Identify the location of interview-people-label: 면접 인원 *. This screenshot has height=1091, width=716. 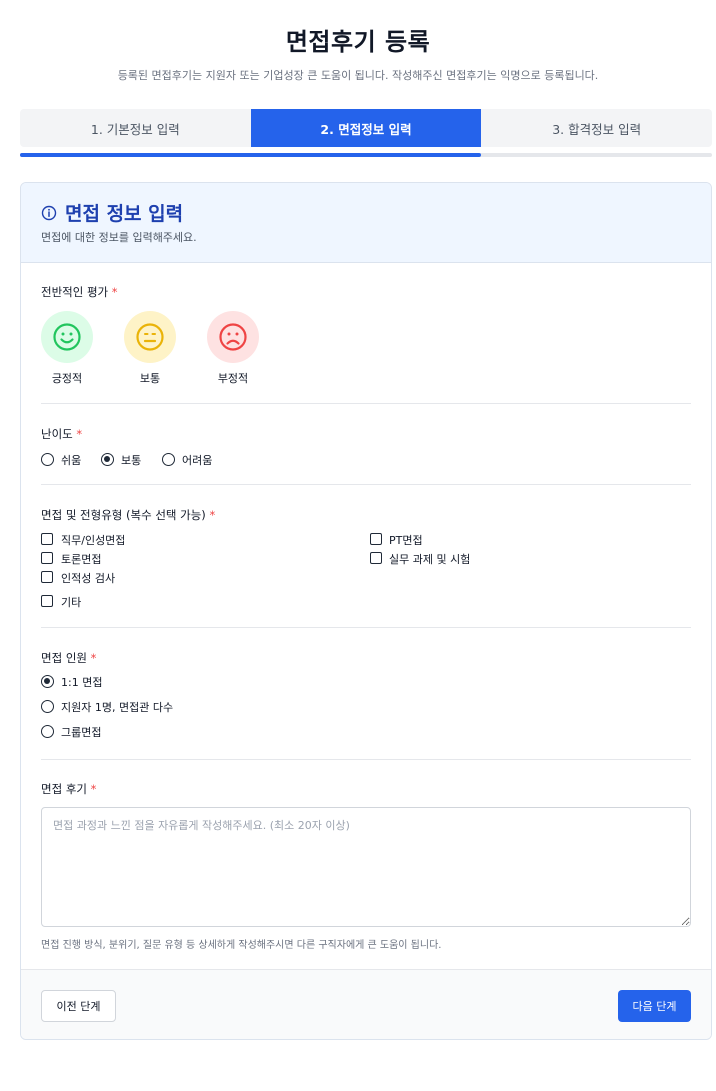
(69, 658).